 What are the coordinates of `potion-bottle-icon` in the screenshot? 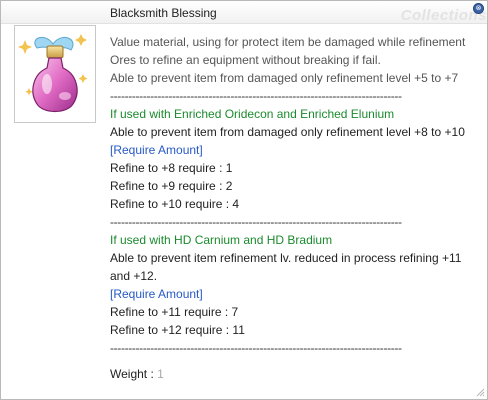 It's located at (53, 73).